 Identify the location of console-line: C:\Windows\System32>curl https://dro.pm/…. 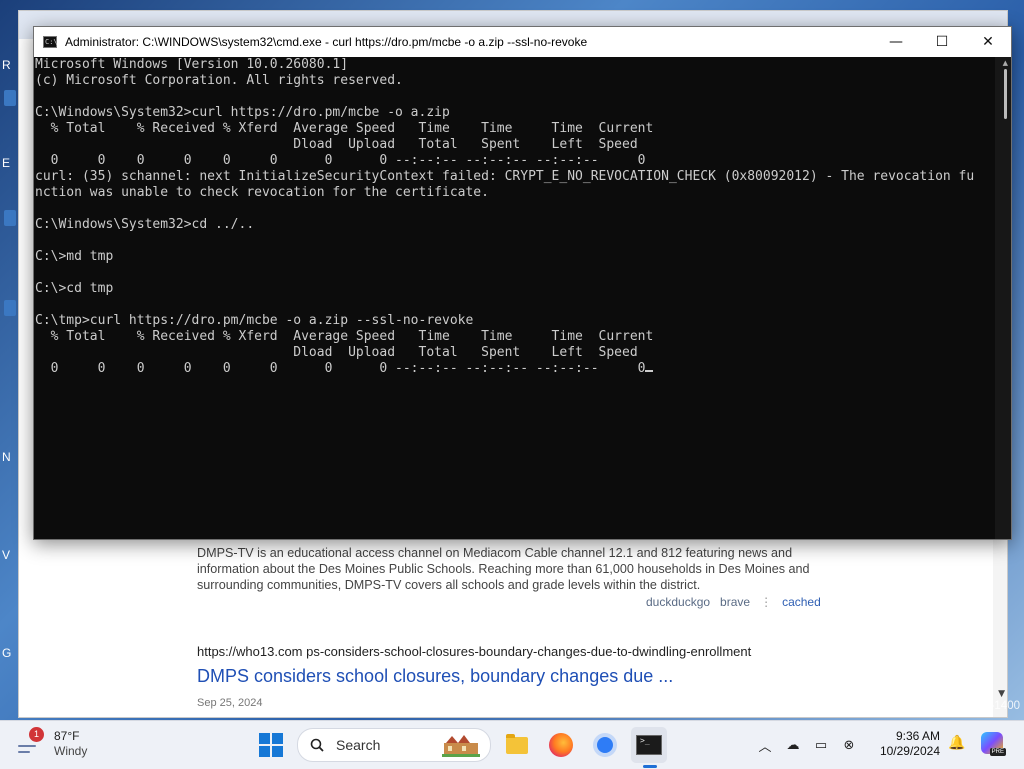
(242, 112).